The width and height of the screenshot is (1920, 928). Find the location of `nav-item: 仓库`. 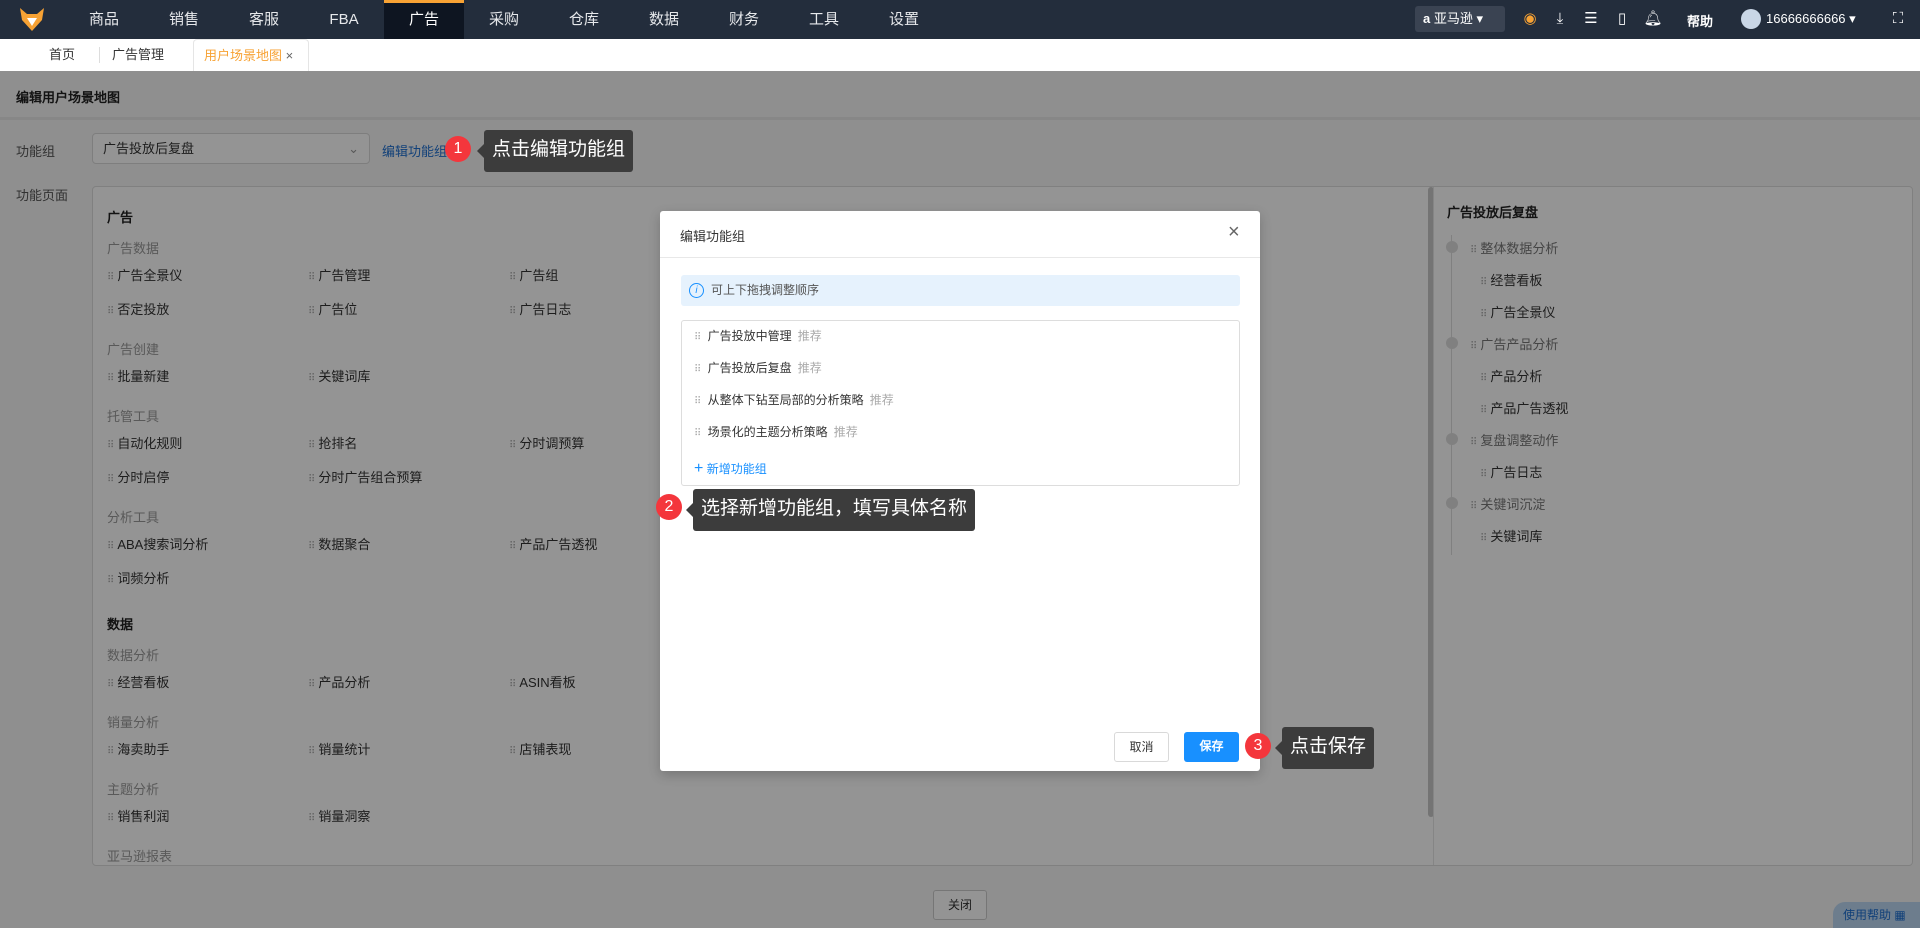

nav-item: 仓库 is located at coordinates (584, 19).